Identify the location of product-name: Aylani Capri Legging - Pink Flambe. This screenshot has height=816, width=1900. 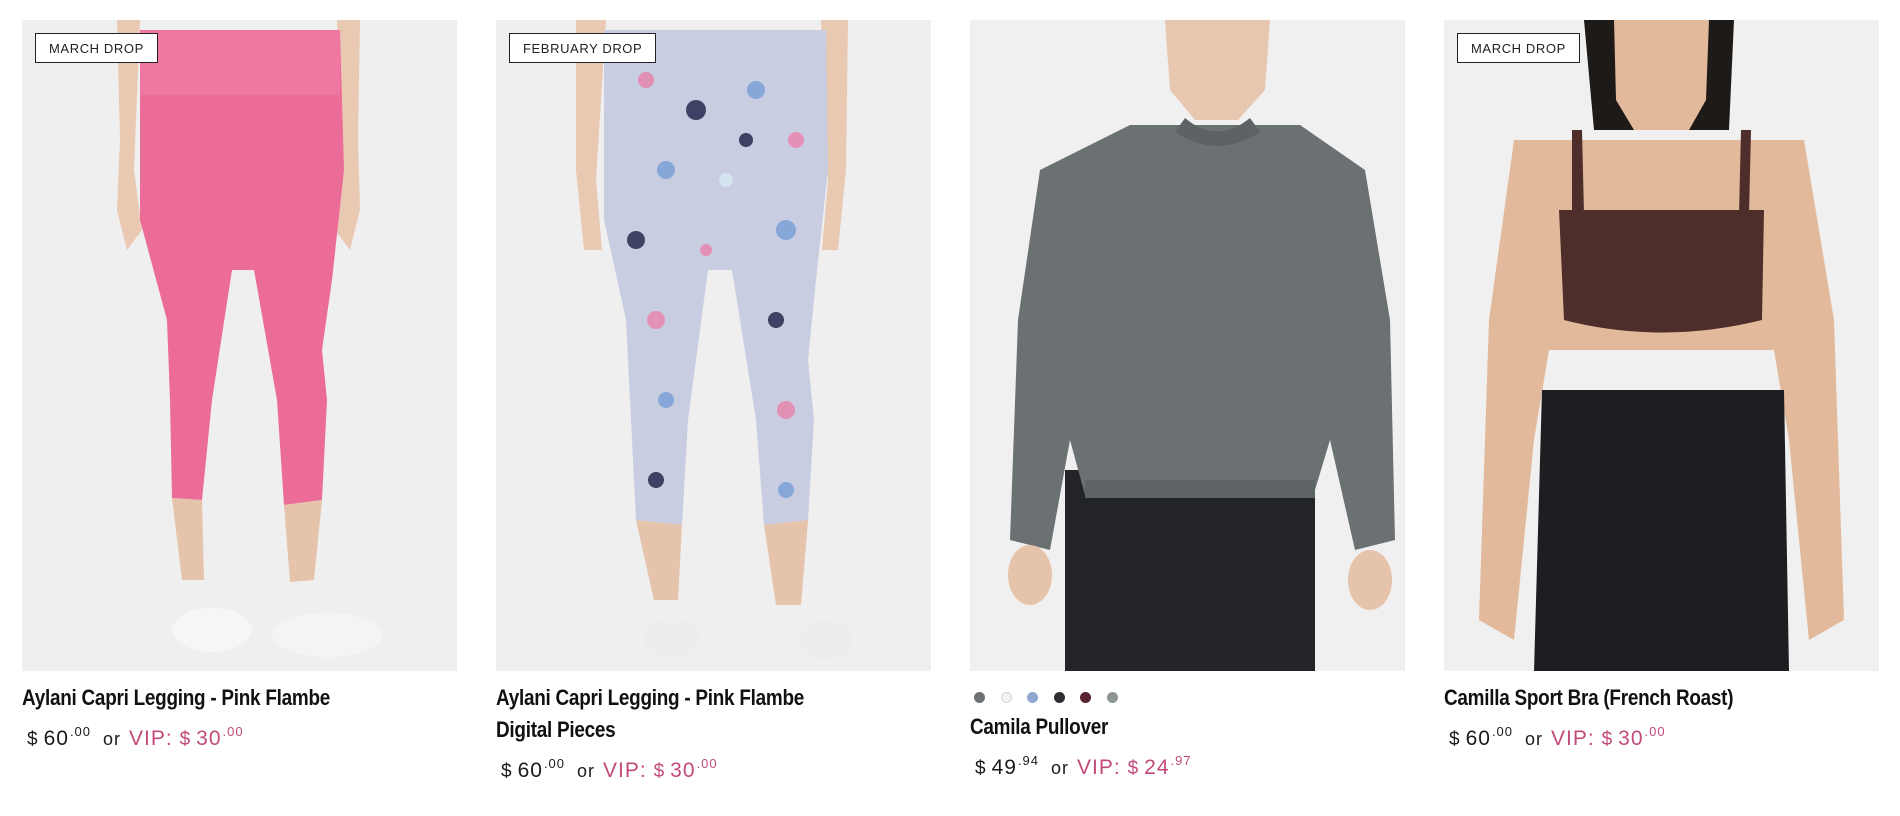
(237, 698).